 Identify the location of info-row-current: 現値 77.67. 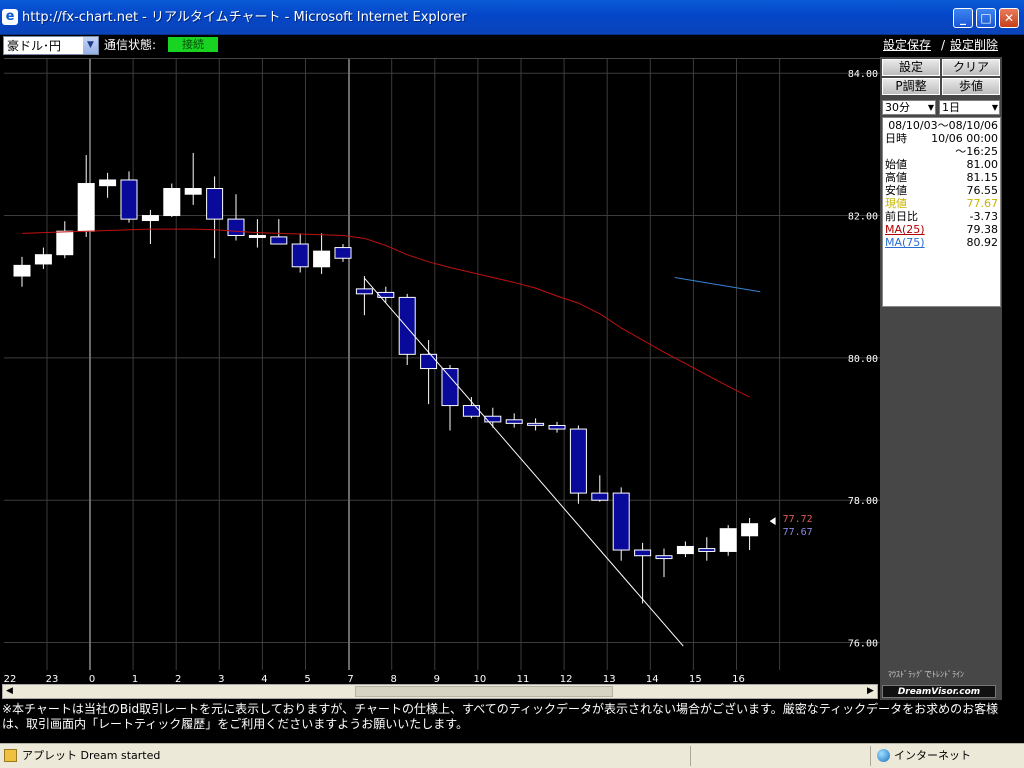
(941, 204).